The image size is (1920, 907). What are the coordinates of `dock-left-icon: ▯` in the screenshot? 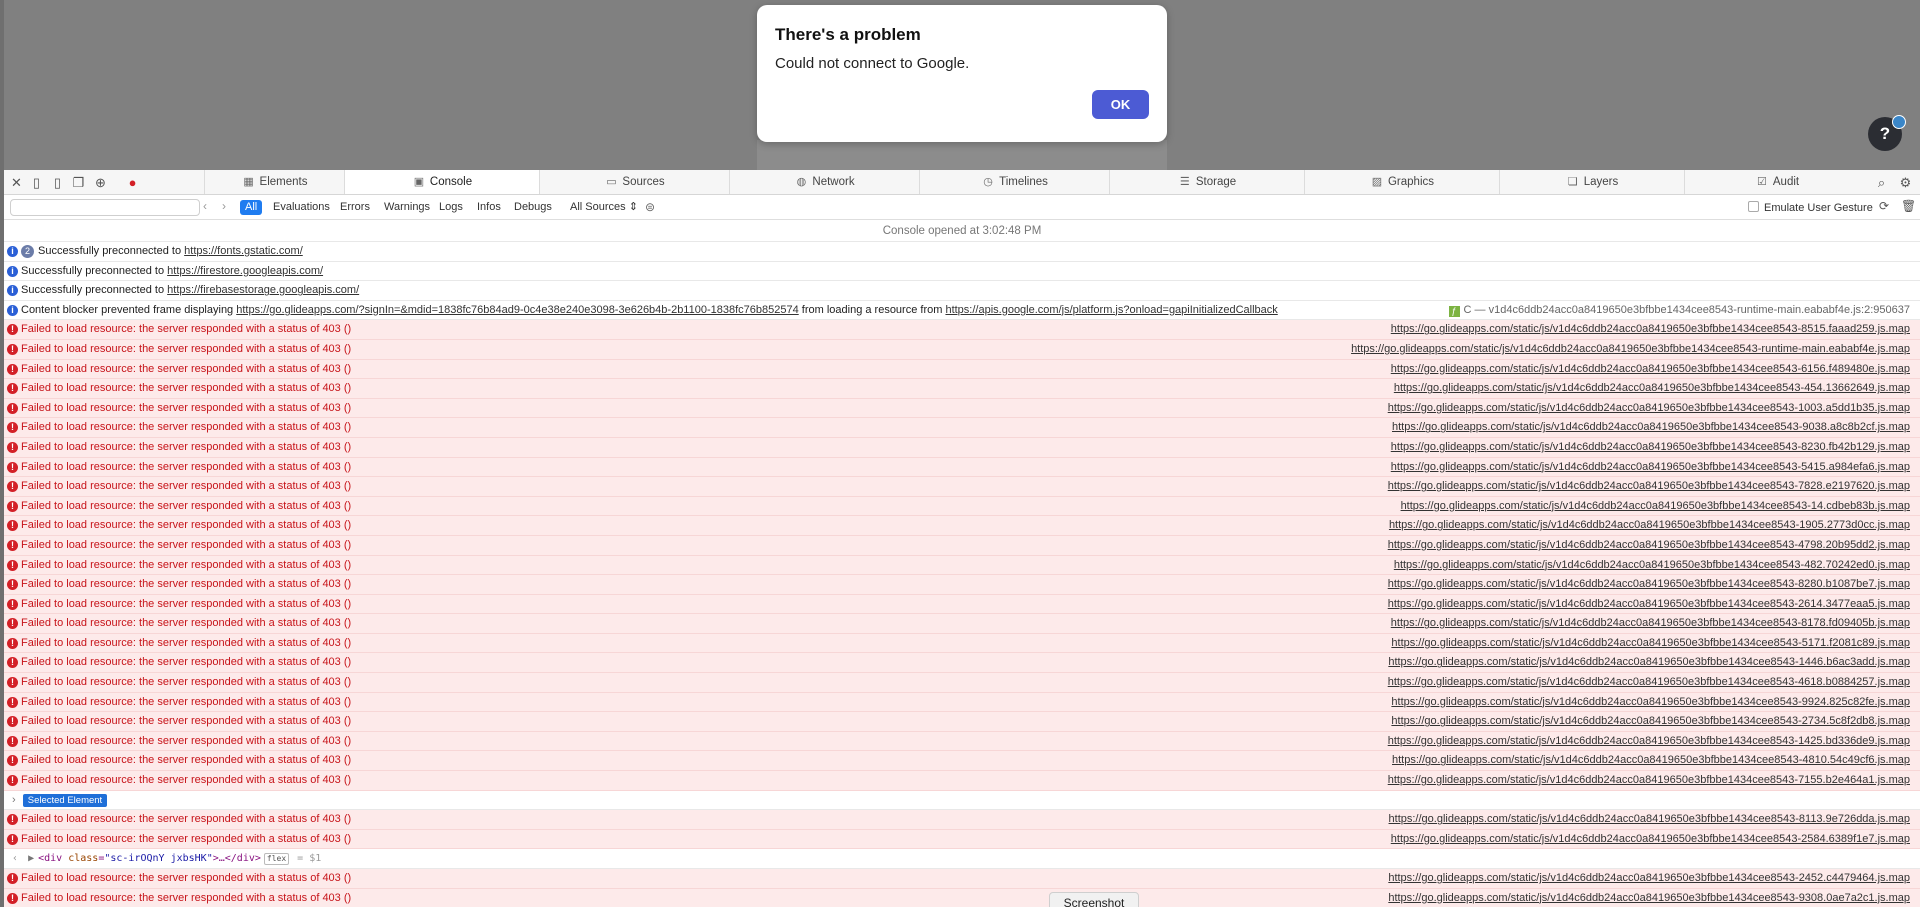 It's located at (36, 182).